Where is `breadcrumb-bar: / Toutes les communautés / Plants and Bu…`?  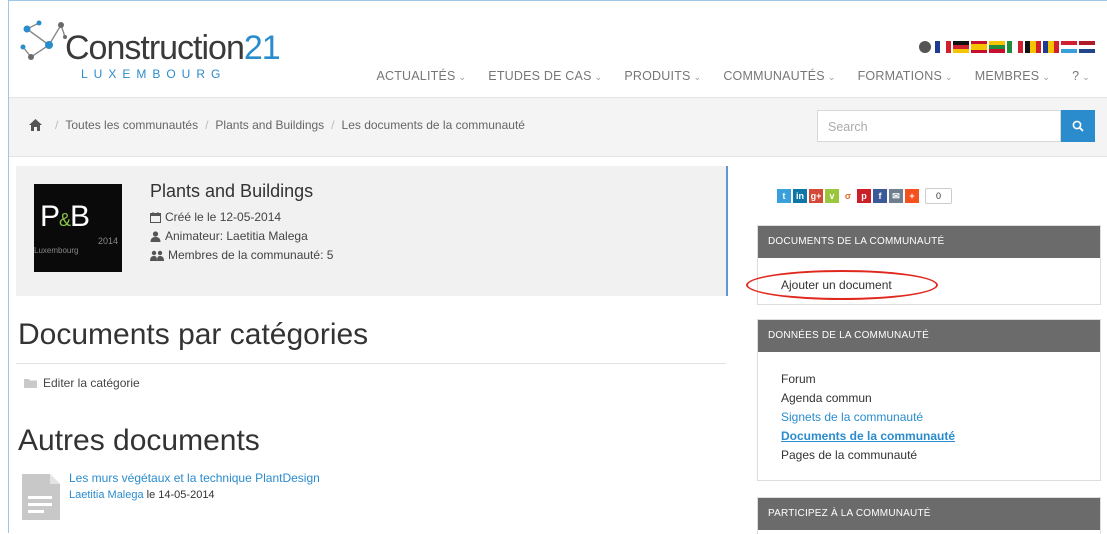
breadcrumb-bar: / Toutes les communautés / Plants and Bu… is located at coordinates (558, 127).